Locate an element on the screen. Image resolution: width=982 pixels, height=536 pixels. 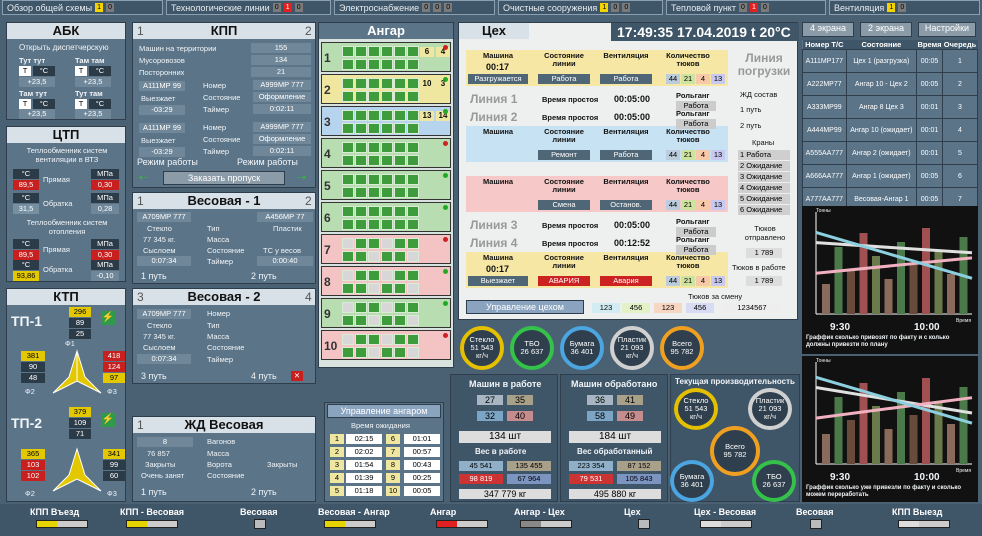
hangar-row: 8 is located at coordinates (386, 281).